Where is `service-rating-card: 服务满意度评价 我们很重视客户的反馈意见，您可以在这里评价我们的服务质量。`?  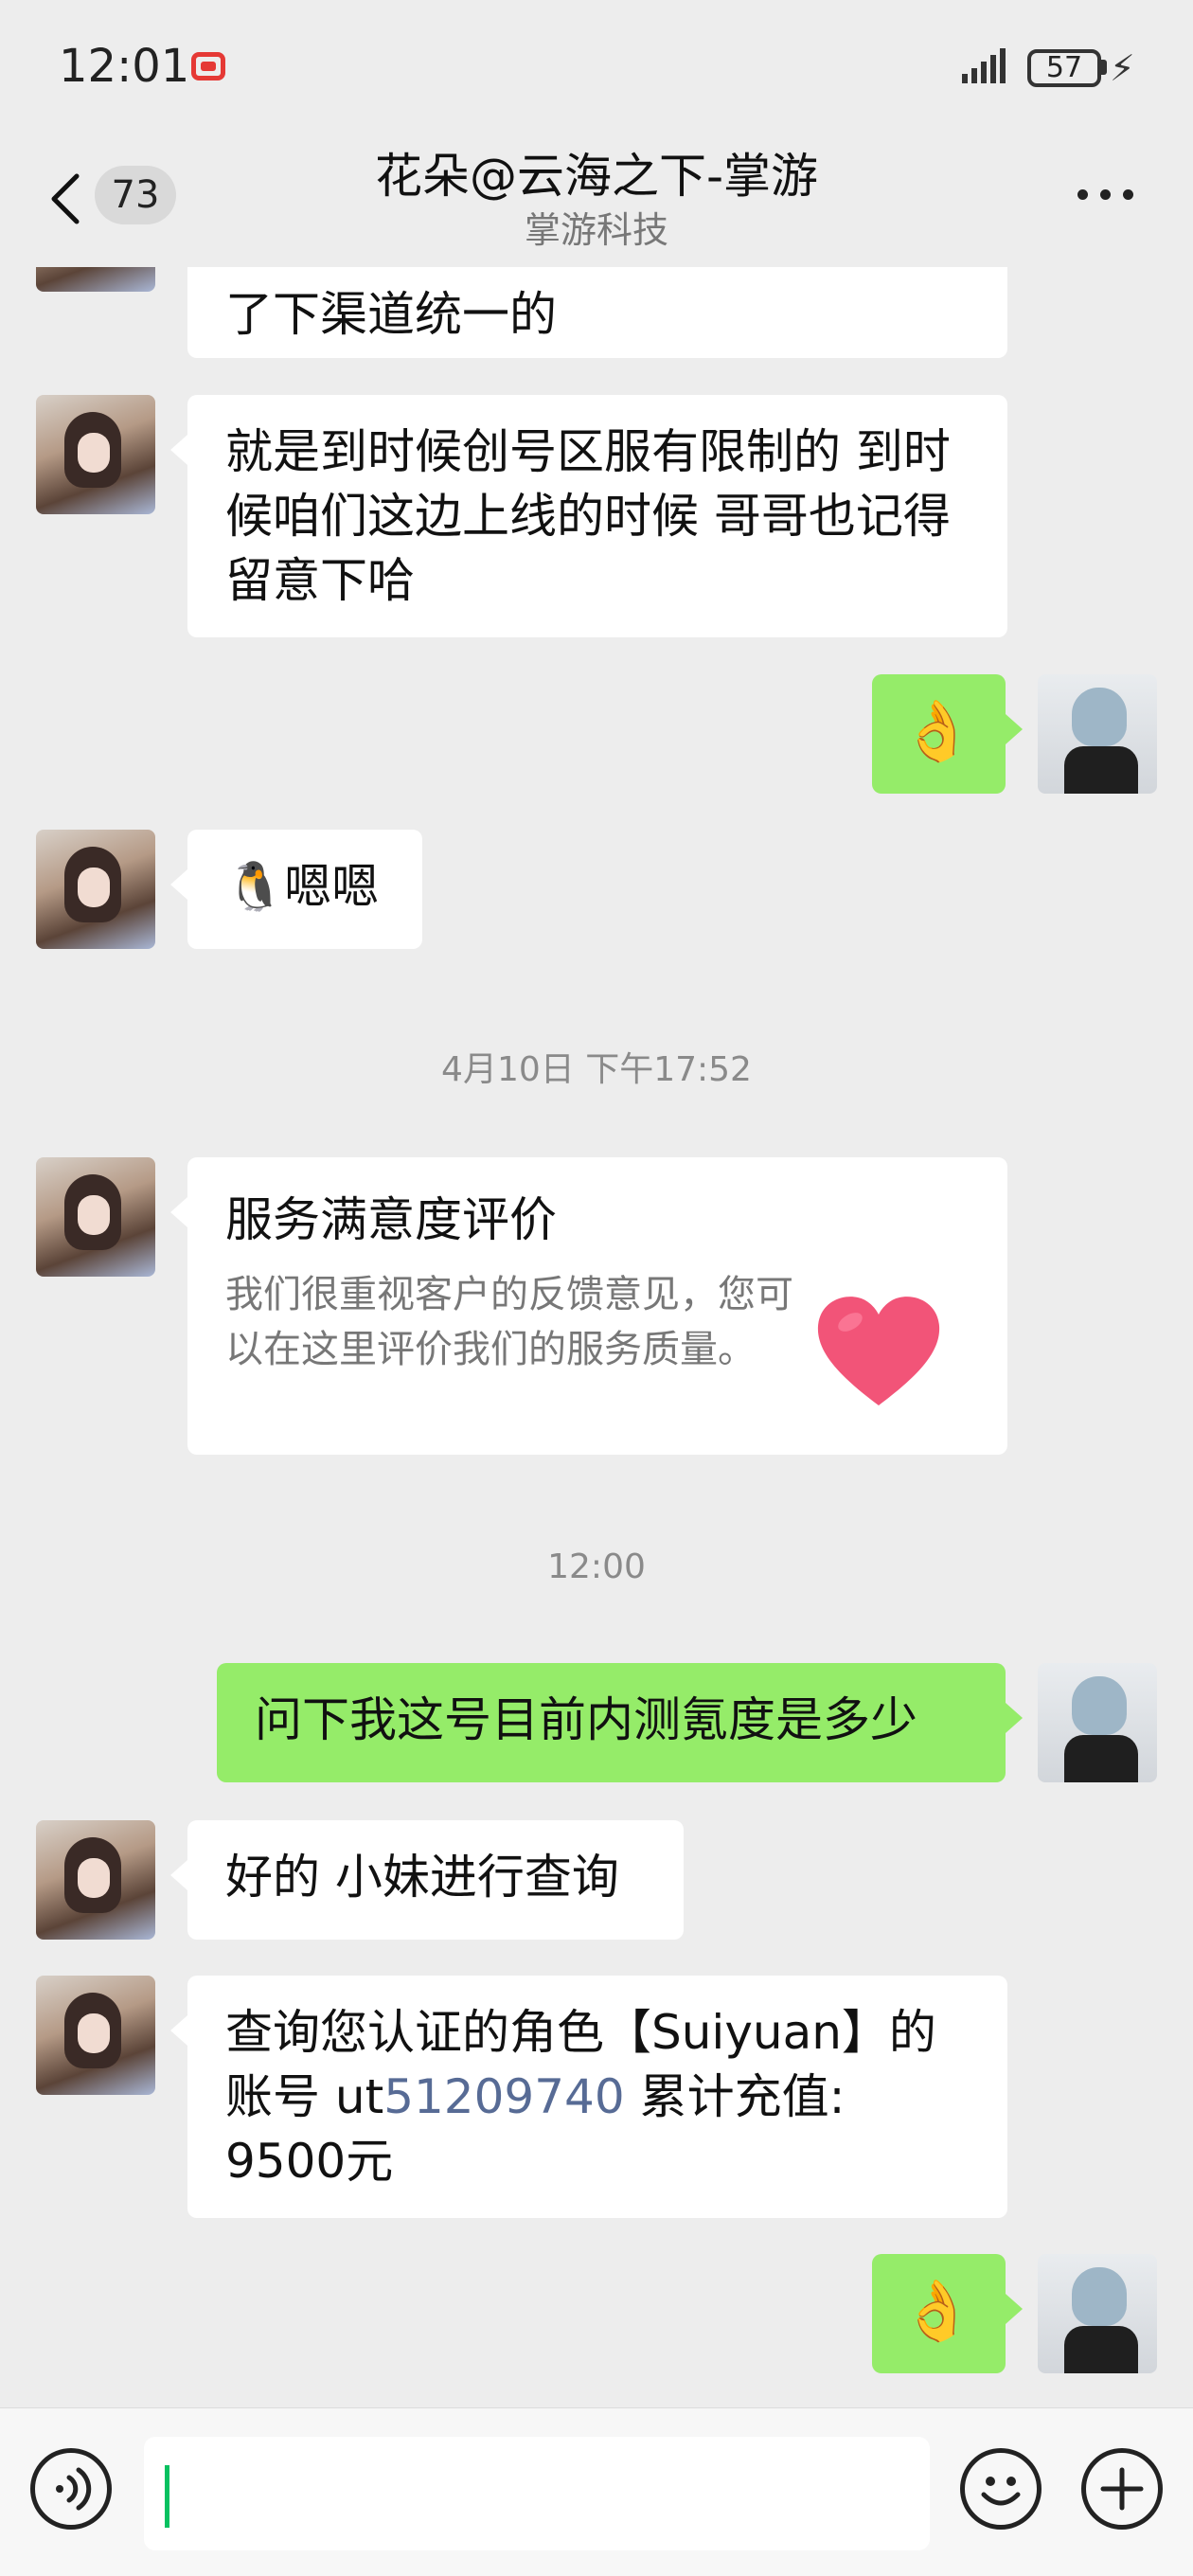
service-rating-card: 服务满意度评价 我们很重视客户的反馈意见，您可以在这里评价我们的服务质量。 is located at coordinates (588, 1306).